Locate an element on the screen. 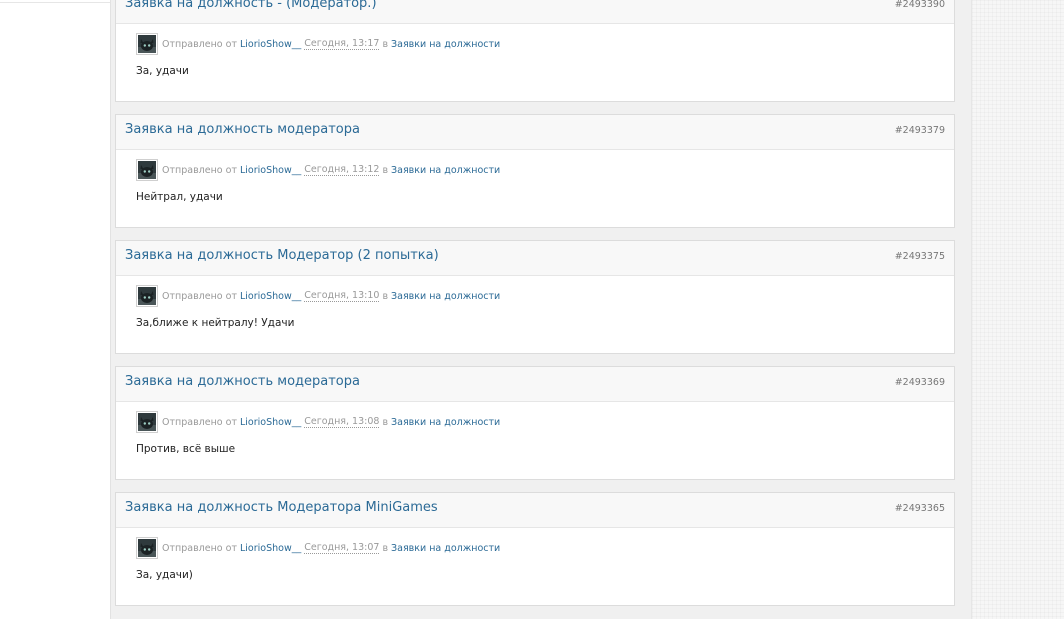 This screenshot has height=619, width=1064. post-message: За, удачи is located at coordinates (162, 71).